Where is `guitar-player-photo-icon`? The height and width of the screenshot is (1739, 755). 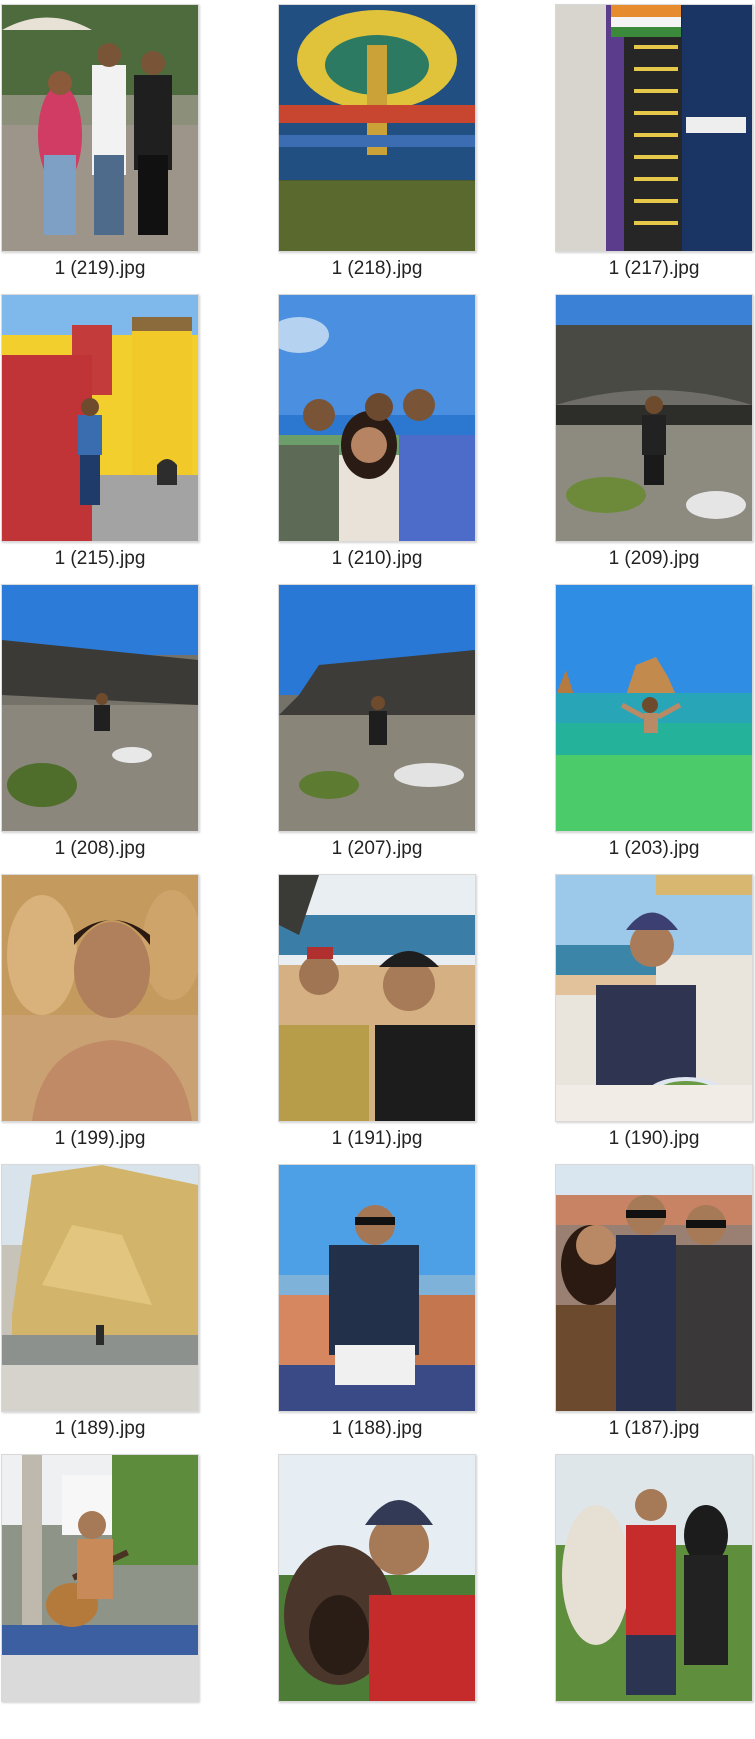
guitar-player-photo-icon is located at coordinates (100, 1578).